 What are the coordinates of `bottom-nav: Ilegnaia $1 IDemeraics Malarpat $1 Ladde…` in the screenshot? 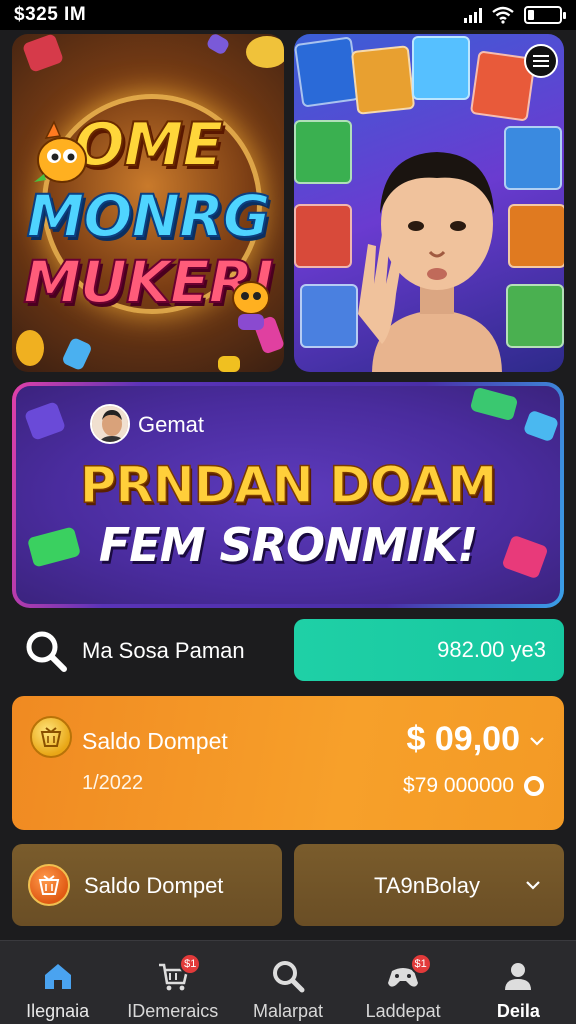 It's located at (288, 982).